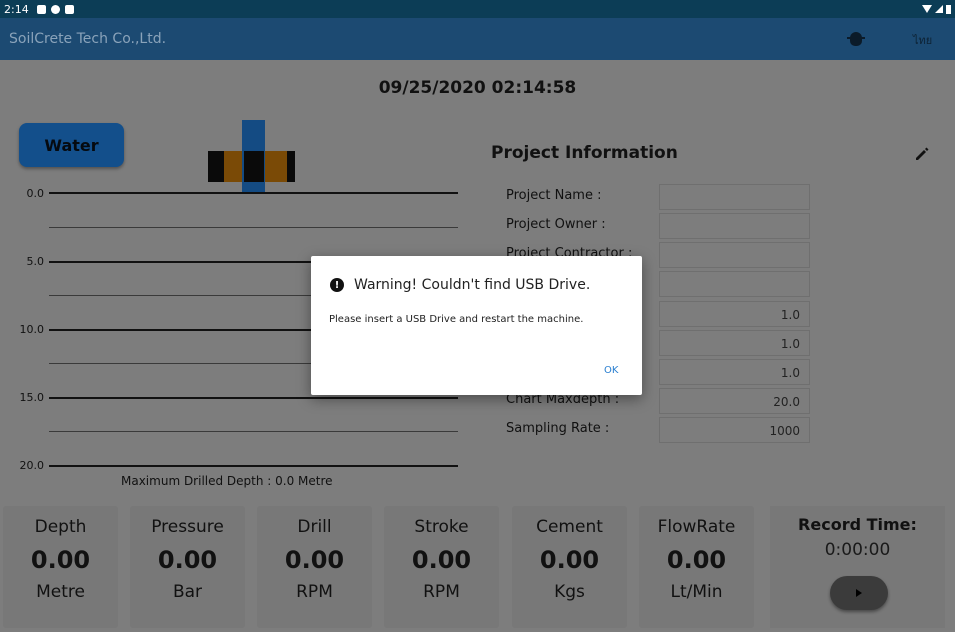  What do you see at coordinates (32, 465) in the screenshot?
I see `depth-tick-label: 20.0` at bounding box center [32, 465].